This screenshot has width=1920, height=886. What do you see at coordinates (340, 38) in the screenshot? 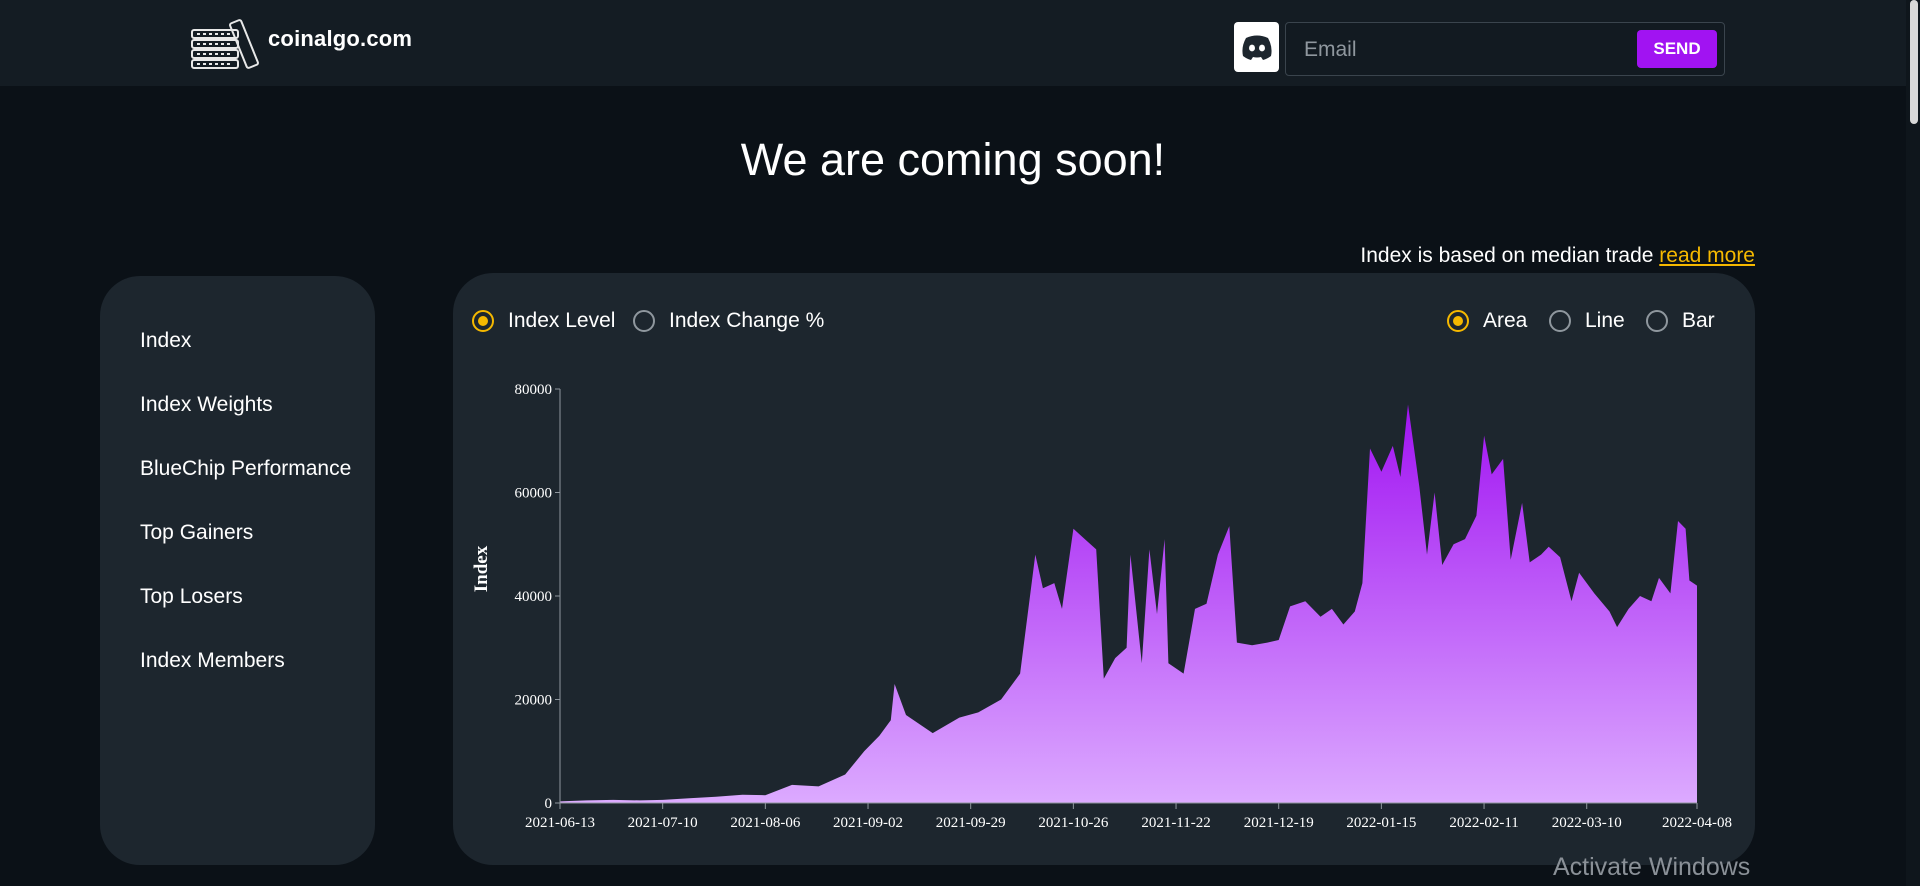
I see `brand-name: coinalgo.com` at bounding box center [340, 38].